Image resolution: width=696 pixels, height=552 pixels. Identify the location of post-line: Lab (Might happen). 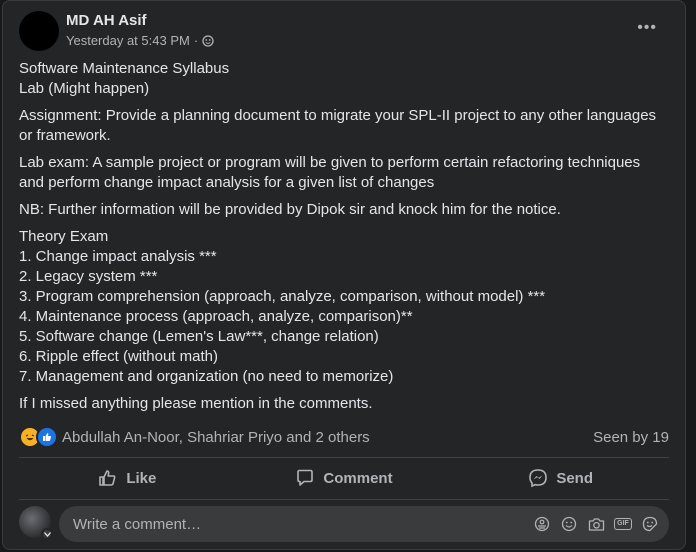
(84, 88).